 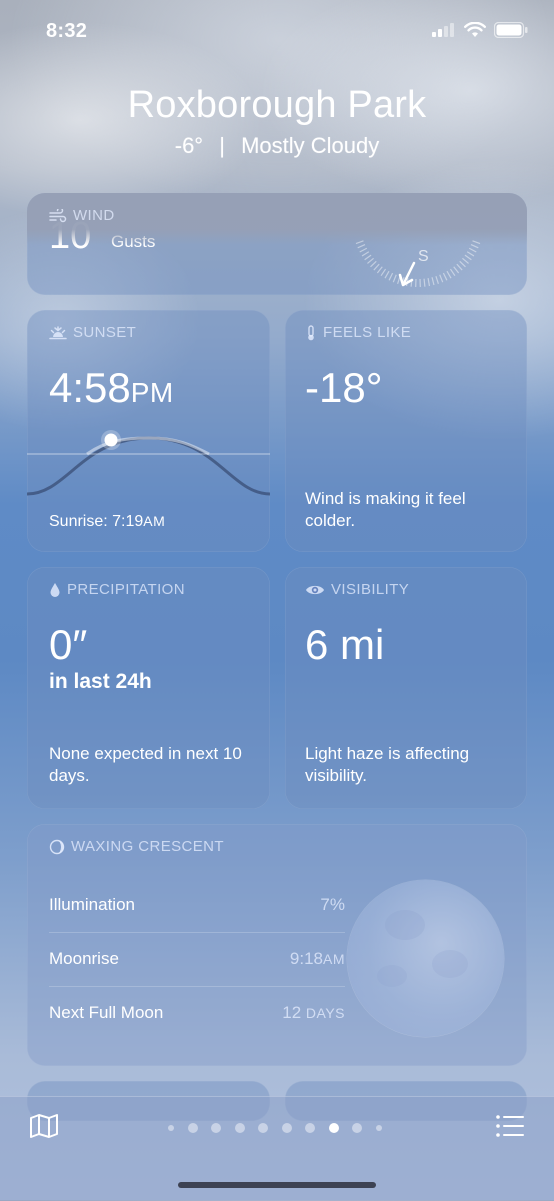 What do you see at coordinates (154, 765) in the screenshot?
I see `precipitation-desc: None expected in next 10 days.` at bounding box center [154, 765].